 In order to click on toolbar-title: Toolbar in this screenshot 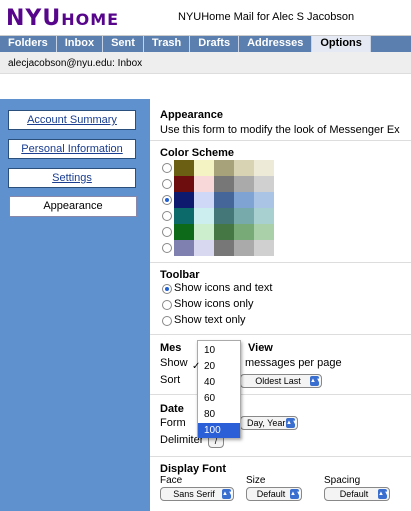, I will do `click(180, 275)`.